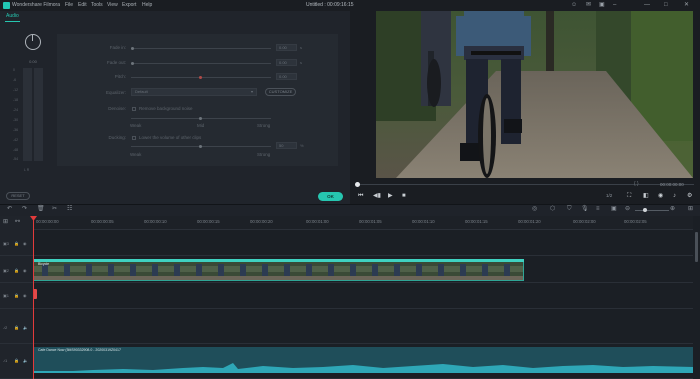 This screenshot has height=379, width=700. Describe the element at coordinates (16, 130) in the screenshot. I see `meter-scale-label: -36` at that location.